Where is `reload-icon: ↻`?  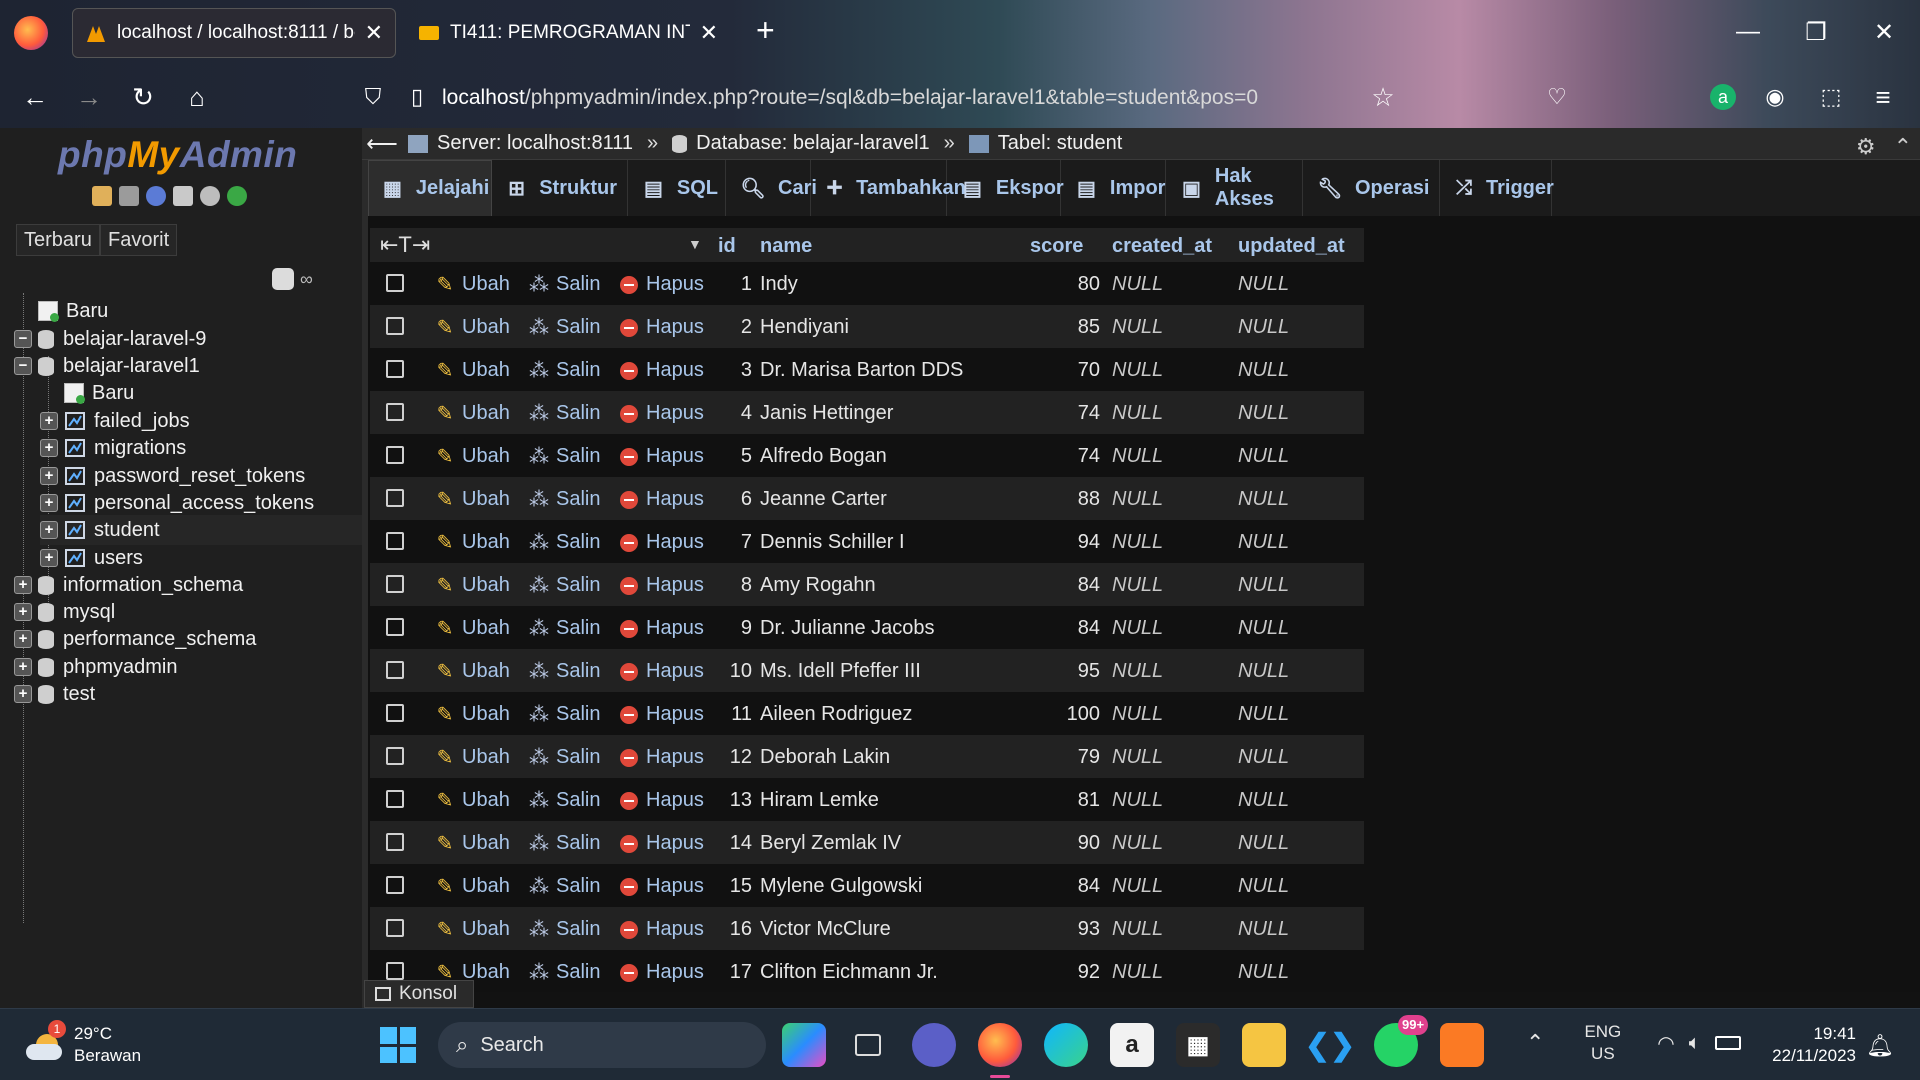 reload-icon: ↻ is located at coordinates (143, 97).